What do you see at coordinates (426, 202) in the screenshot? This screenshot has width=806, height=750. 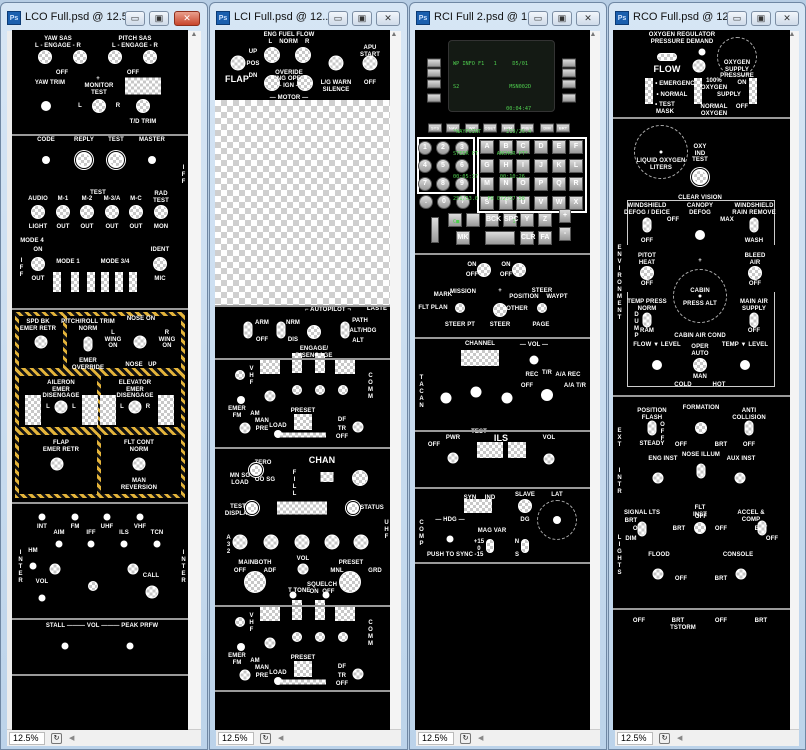 I see `keypad-key: .` at bounding box center [426, 202].